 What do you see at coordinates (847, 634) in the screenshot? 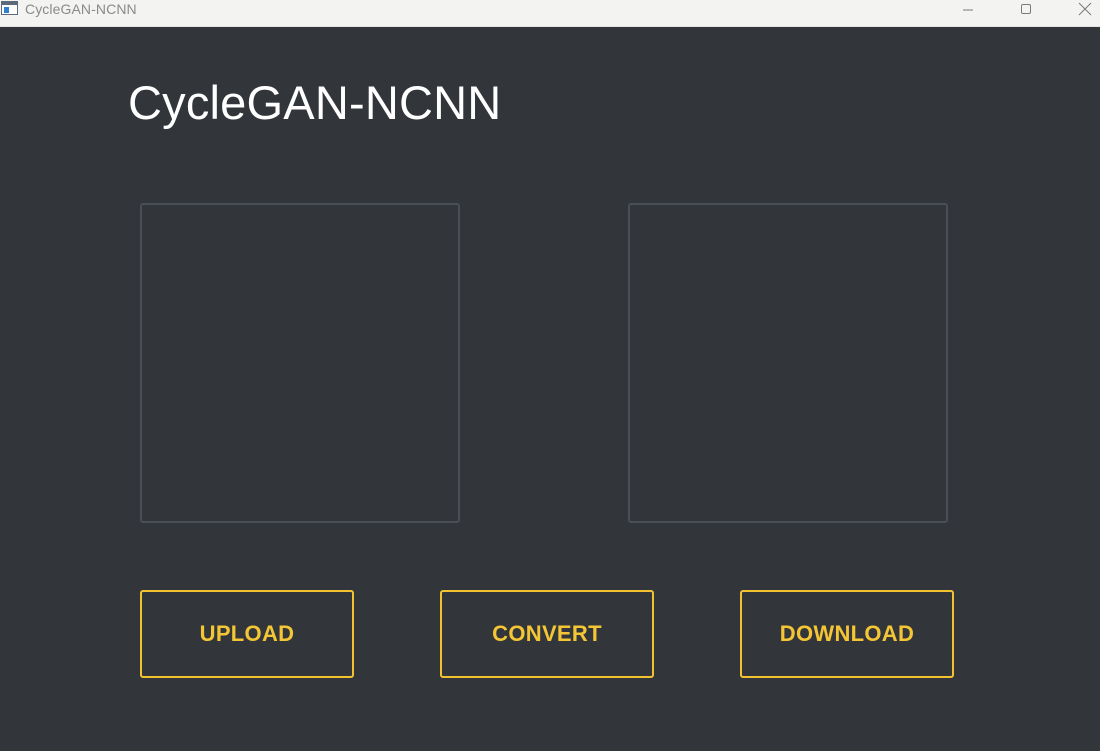
I see `download-button: DOWNLOAD` at bounding box center [847, 634].